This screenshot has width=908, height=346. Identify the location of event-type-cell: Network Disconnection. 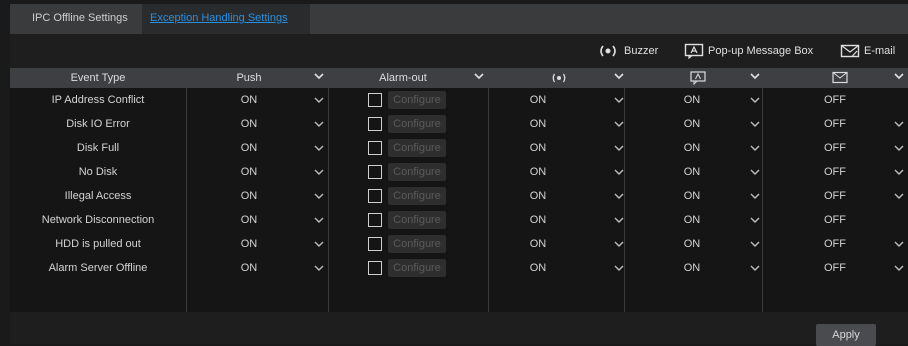
(98, 220).